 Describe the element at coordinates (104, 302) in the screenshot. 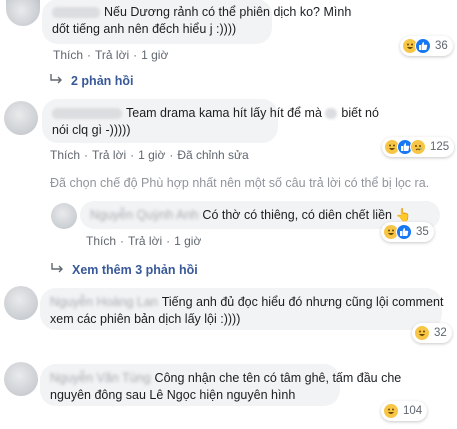

I see `commenter-name: Nguyễn Hoàng Lan` at that location.